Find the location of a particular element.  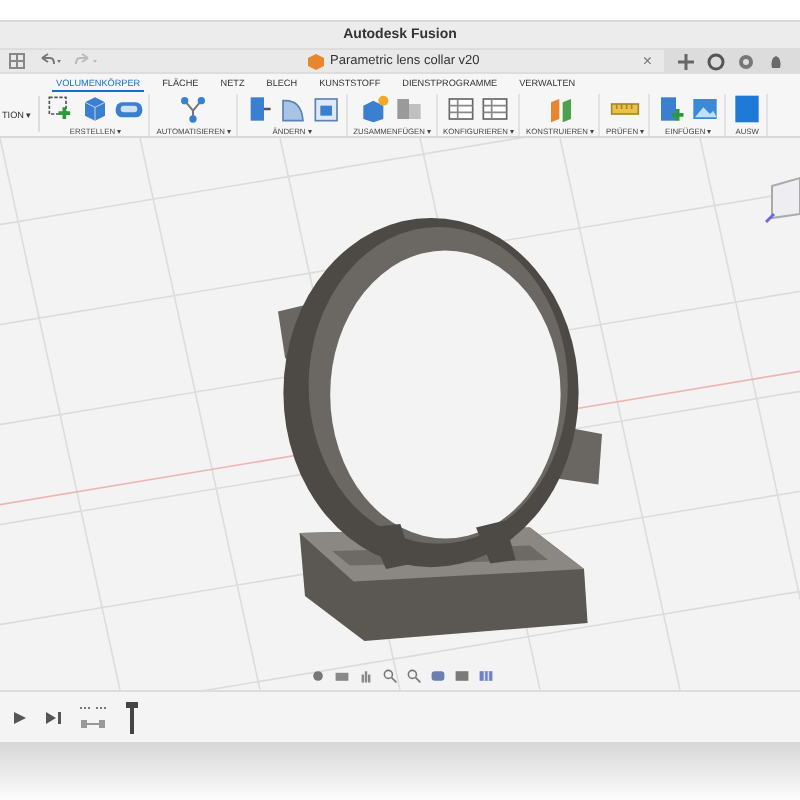

plus-icon is located at coordinates (686, 61).